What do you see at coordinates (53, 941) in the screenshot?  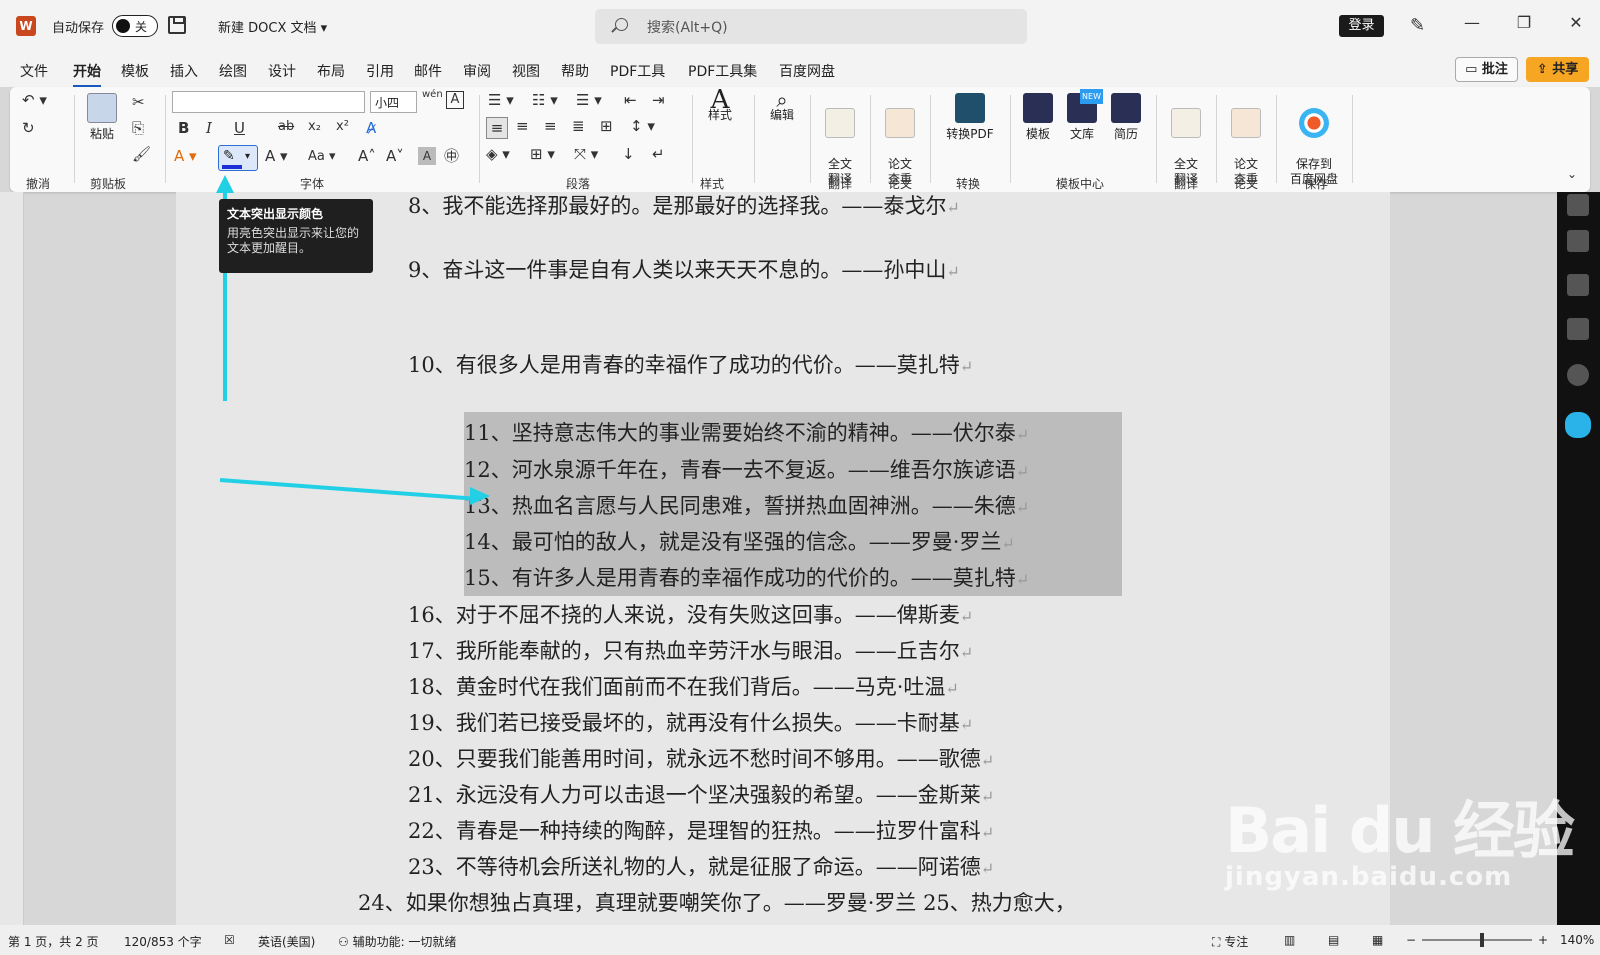 I see `page-count: 第 1 页，共 2 页` at bounding box center [53, 941].